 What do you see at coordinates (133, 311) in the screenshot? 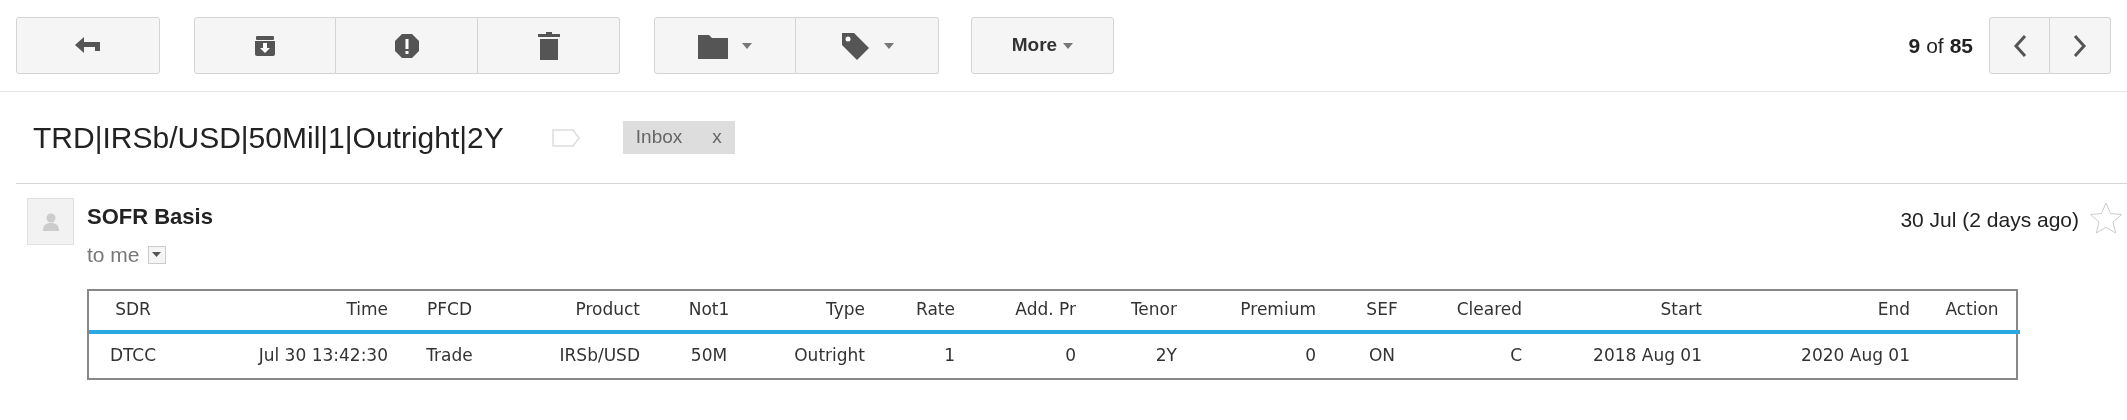
I see `column-header: SDR` at bounding box center [133, 311].